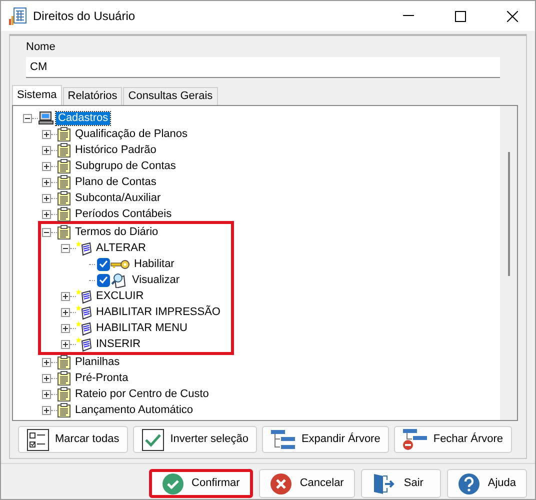  Describe the element at coordinates (115, 182) in the screenshot. I see `tree-item: Plano de Contas` at that location.